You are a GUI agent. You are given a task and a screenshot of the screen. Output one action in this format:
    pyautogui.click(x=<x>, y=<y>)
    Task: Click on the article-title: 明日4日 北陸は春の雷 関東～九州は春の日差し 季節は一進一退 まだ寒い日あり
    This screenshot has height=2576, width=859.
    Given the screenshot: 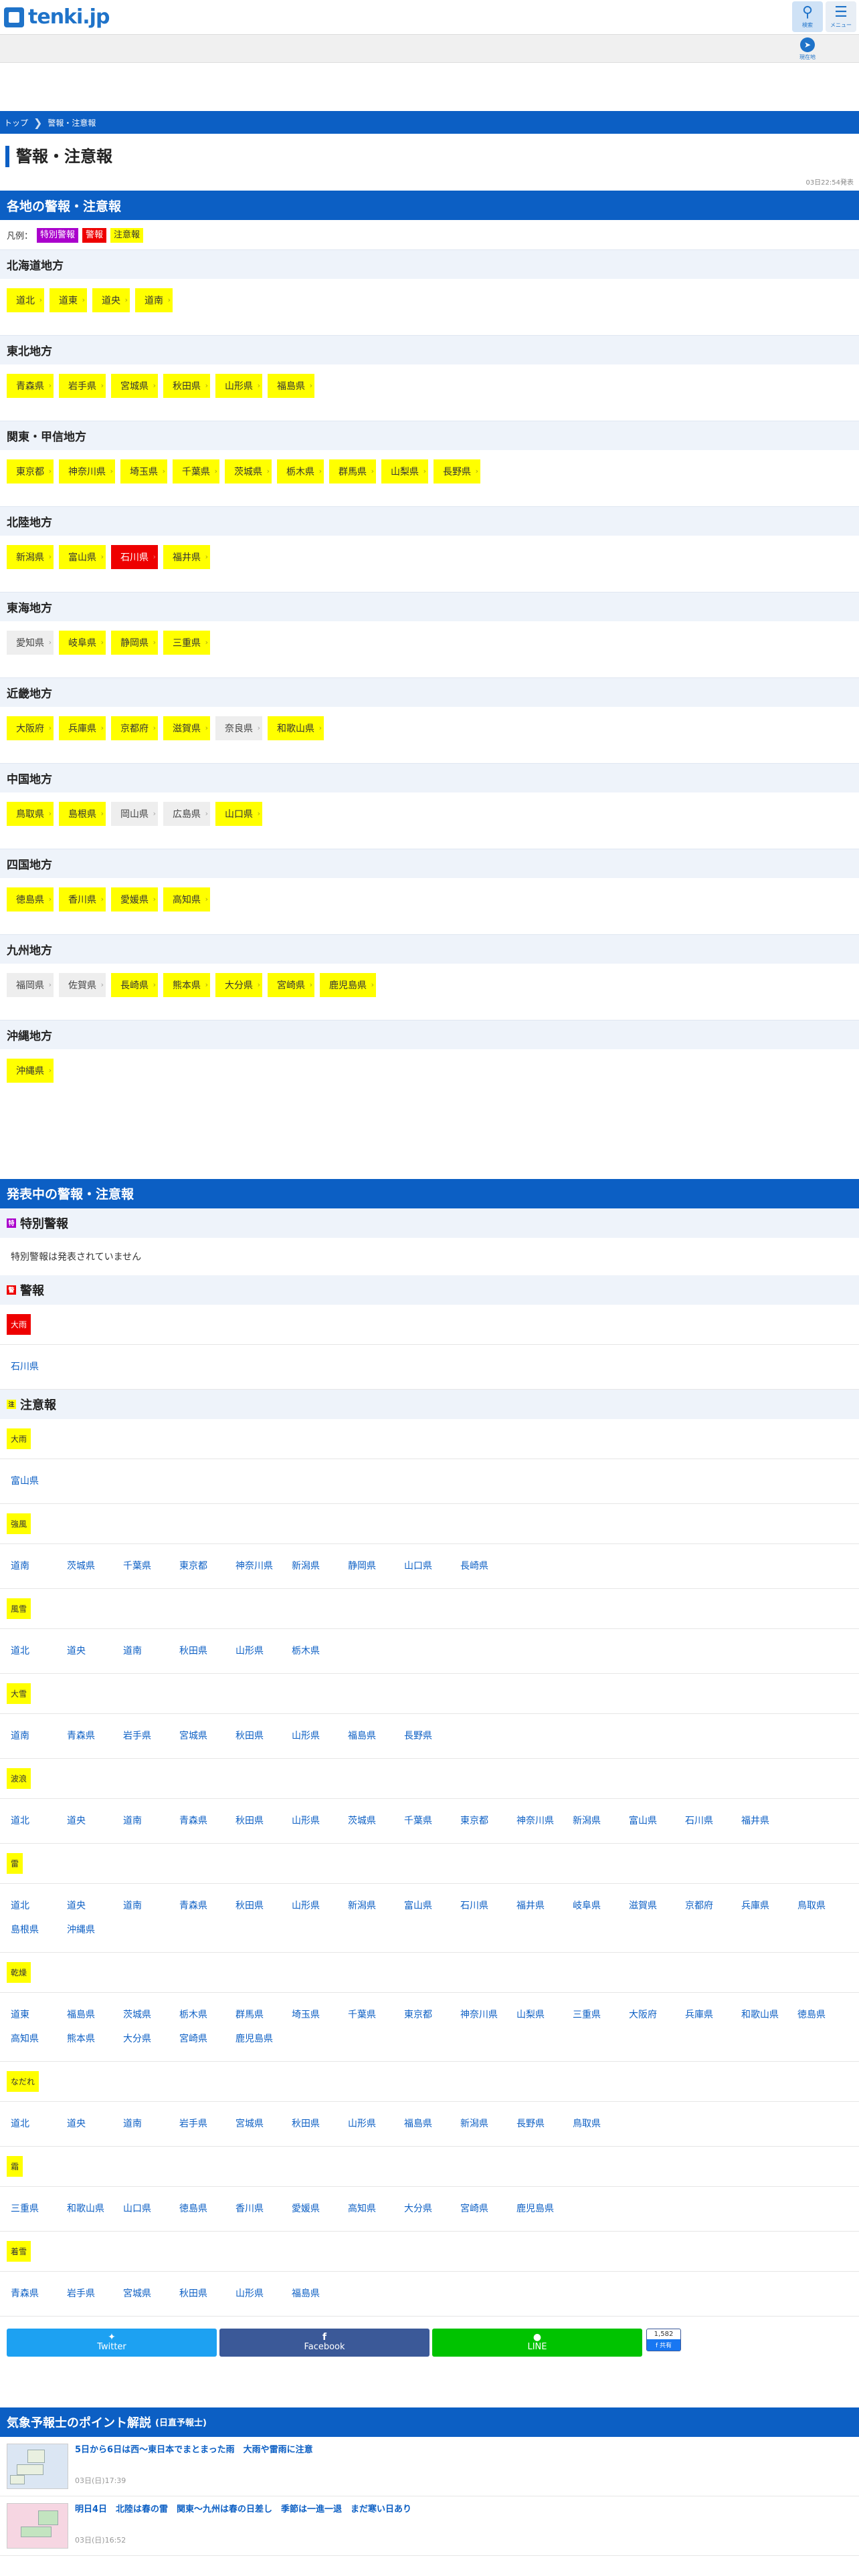 What is the action you would take?
    pyautogui.click(x=243, y=2509)
    